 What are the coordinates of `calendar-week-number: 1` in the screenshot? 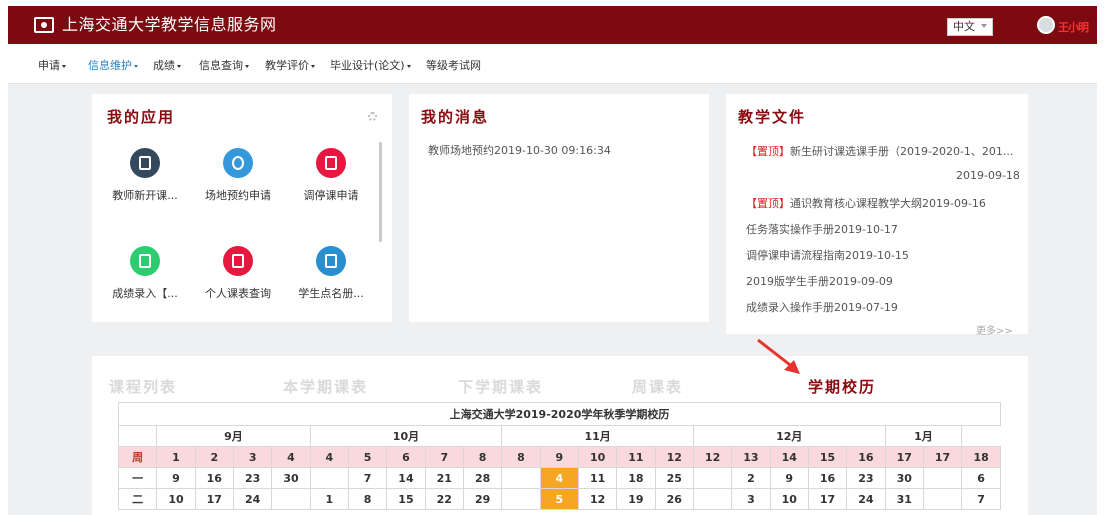 It's located at (176, 457).